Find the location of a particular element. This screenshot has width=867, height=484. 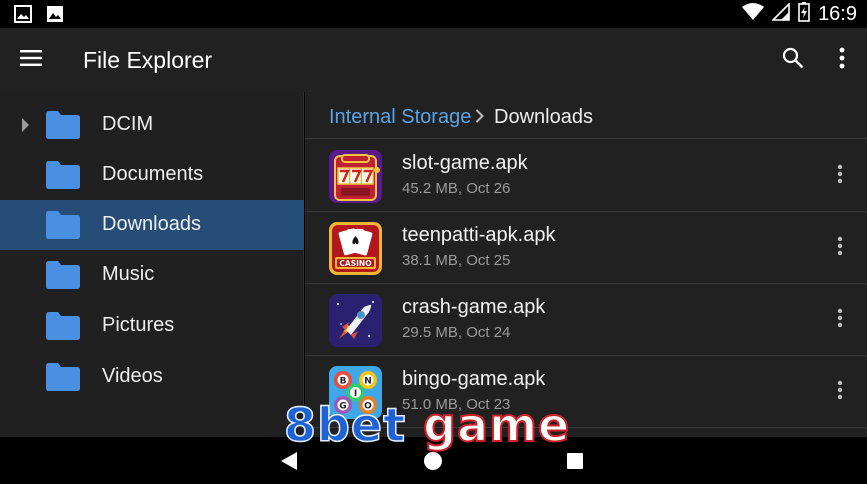

search-button is located at coordinates (793, 60).